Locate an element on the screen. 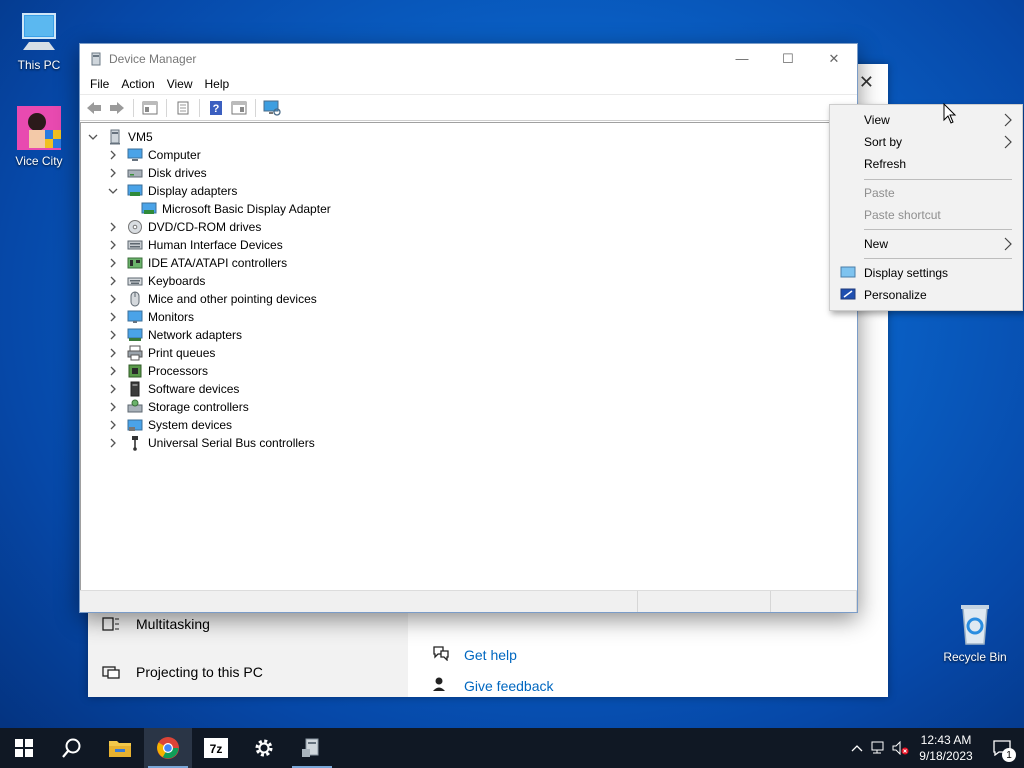 The width and height of the screenshot is (1024, 768). tree-root: VM5 is located at coordinates (120, 137).